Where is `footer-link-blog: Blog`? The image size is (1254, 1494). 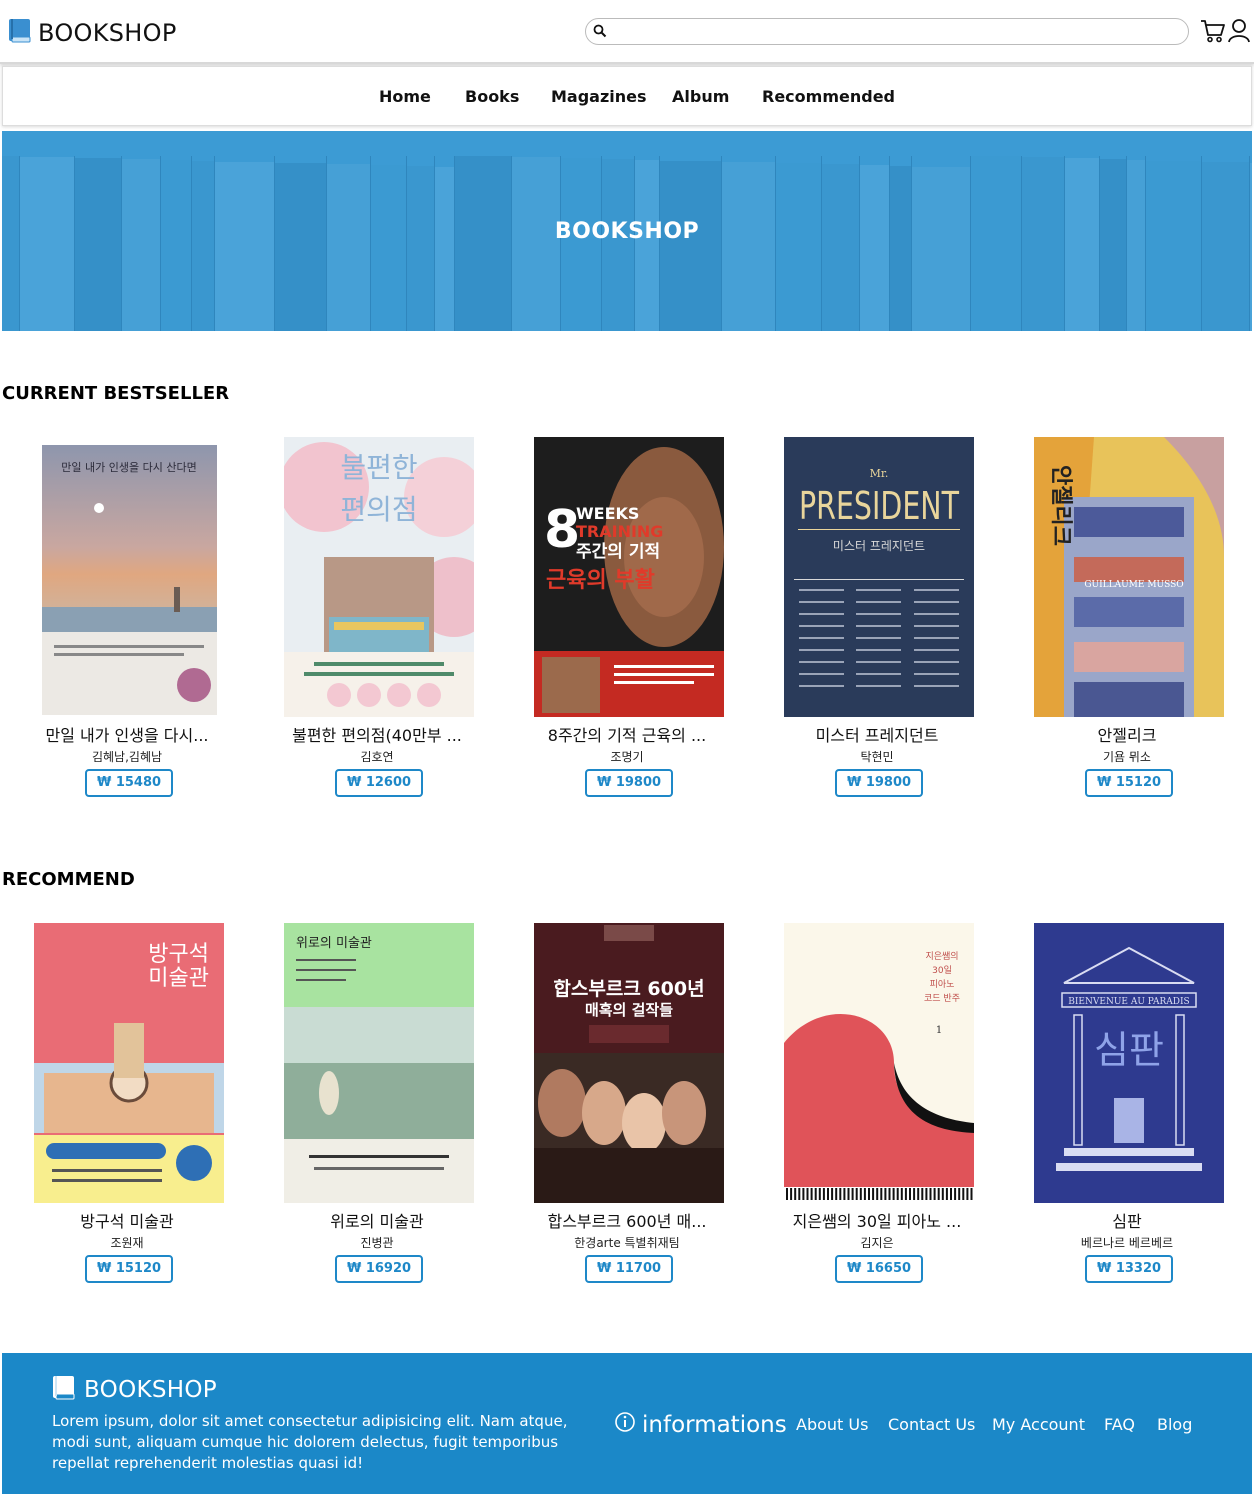 footer-link-blog: Blog is located at coordinates (1174, 1424).